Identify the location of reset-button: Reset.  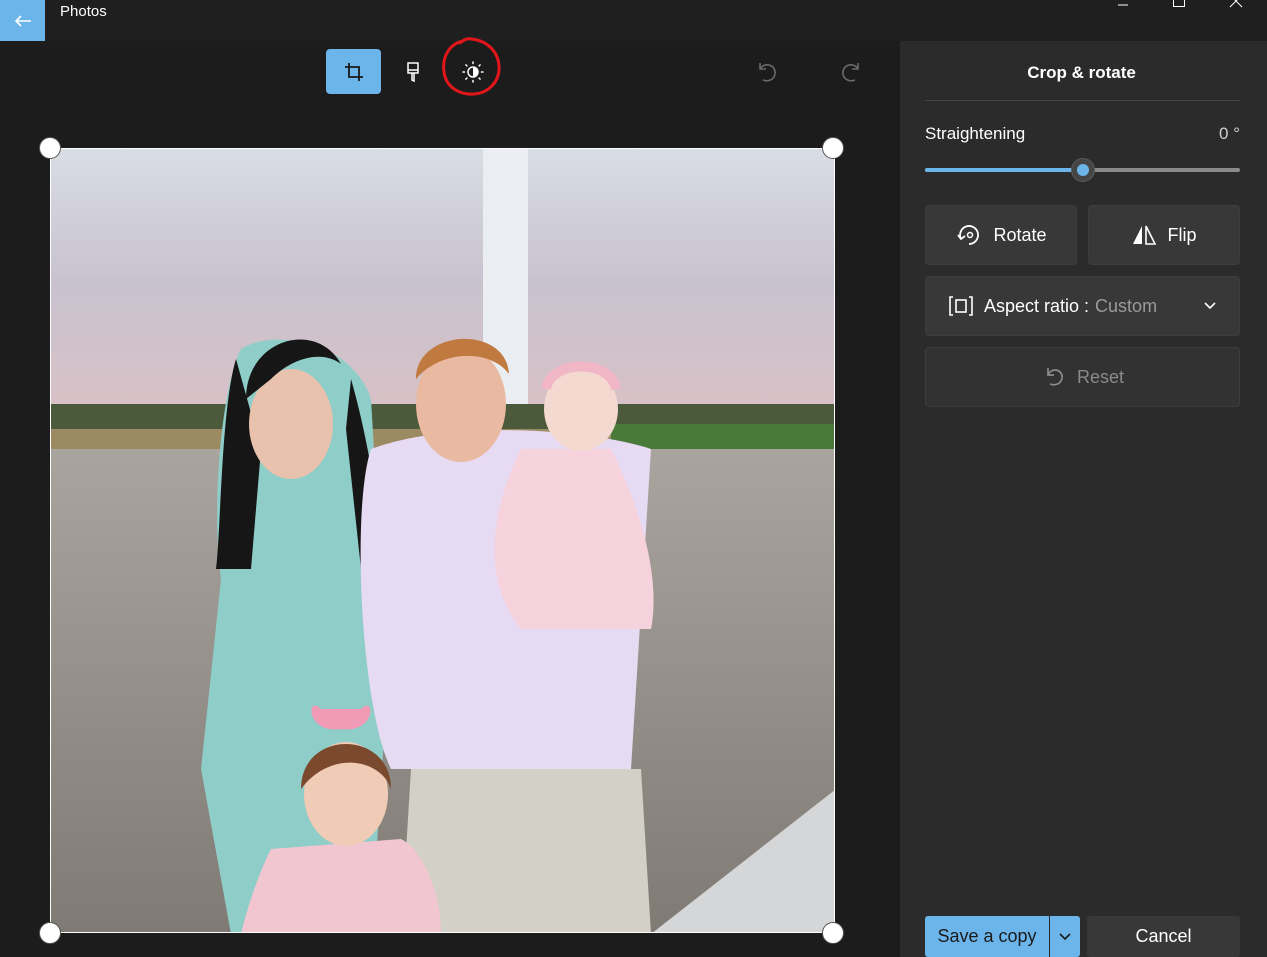
(1082, 377).